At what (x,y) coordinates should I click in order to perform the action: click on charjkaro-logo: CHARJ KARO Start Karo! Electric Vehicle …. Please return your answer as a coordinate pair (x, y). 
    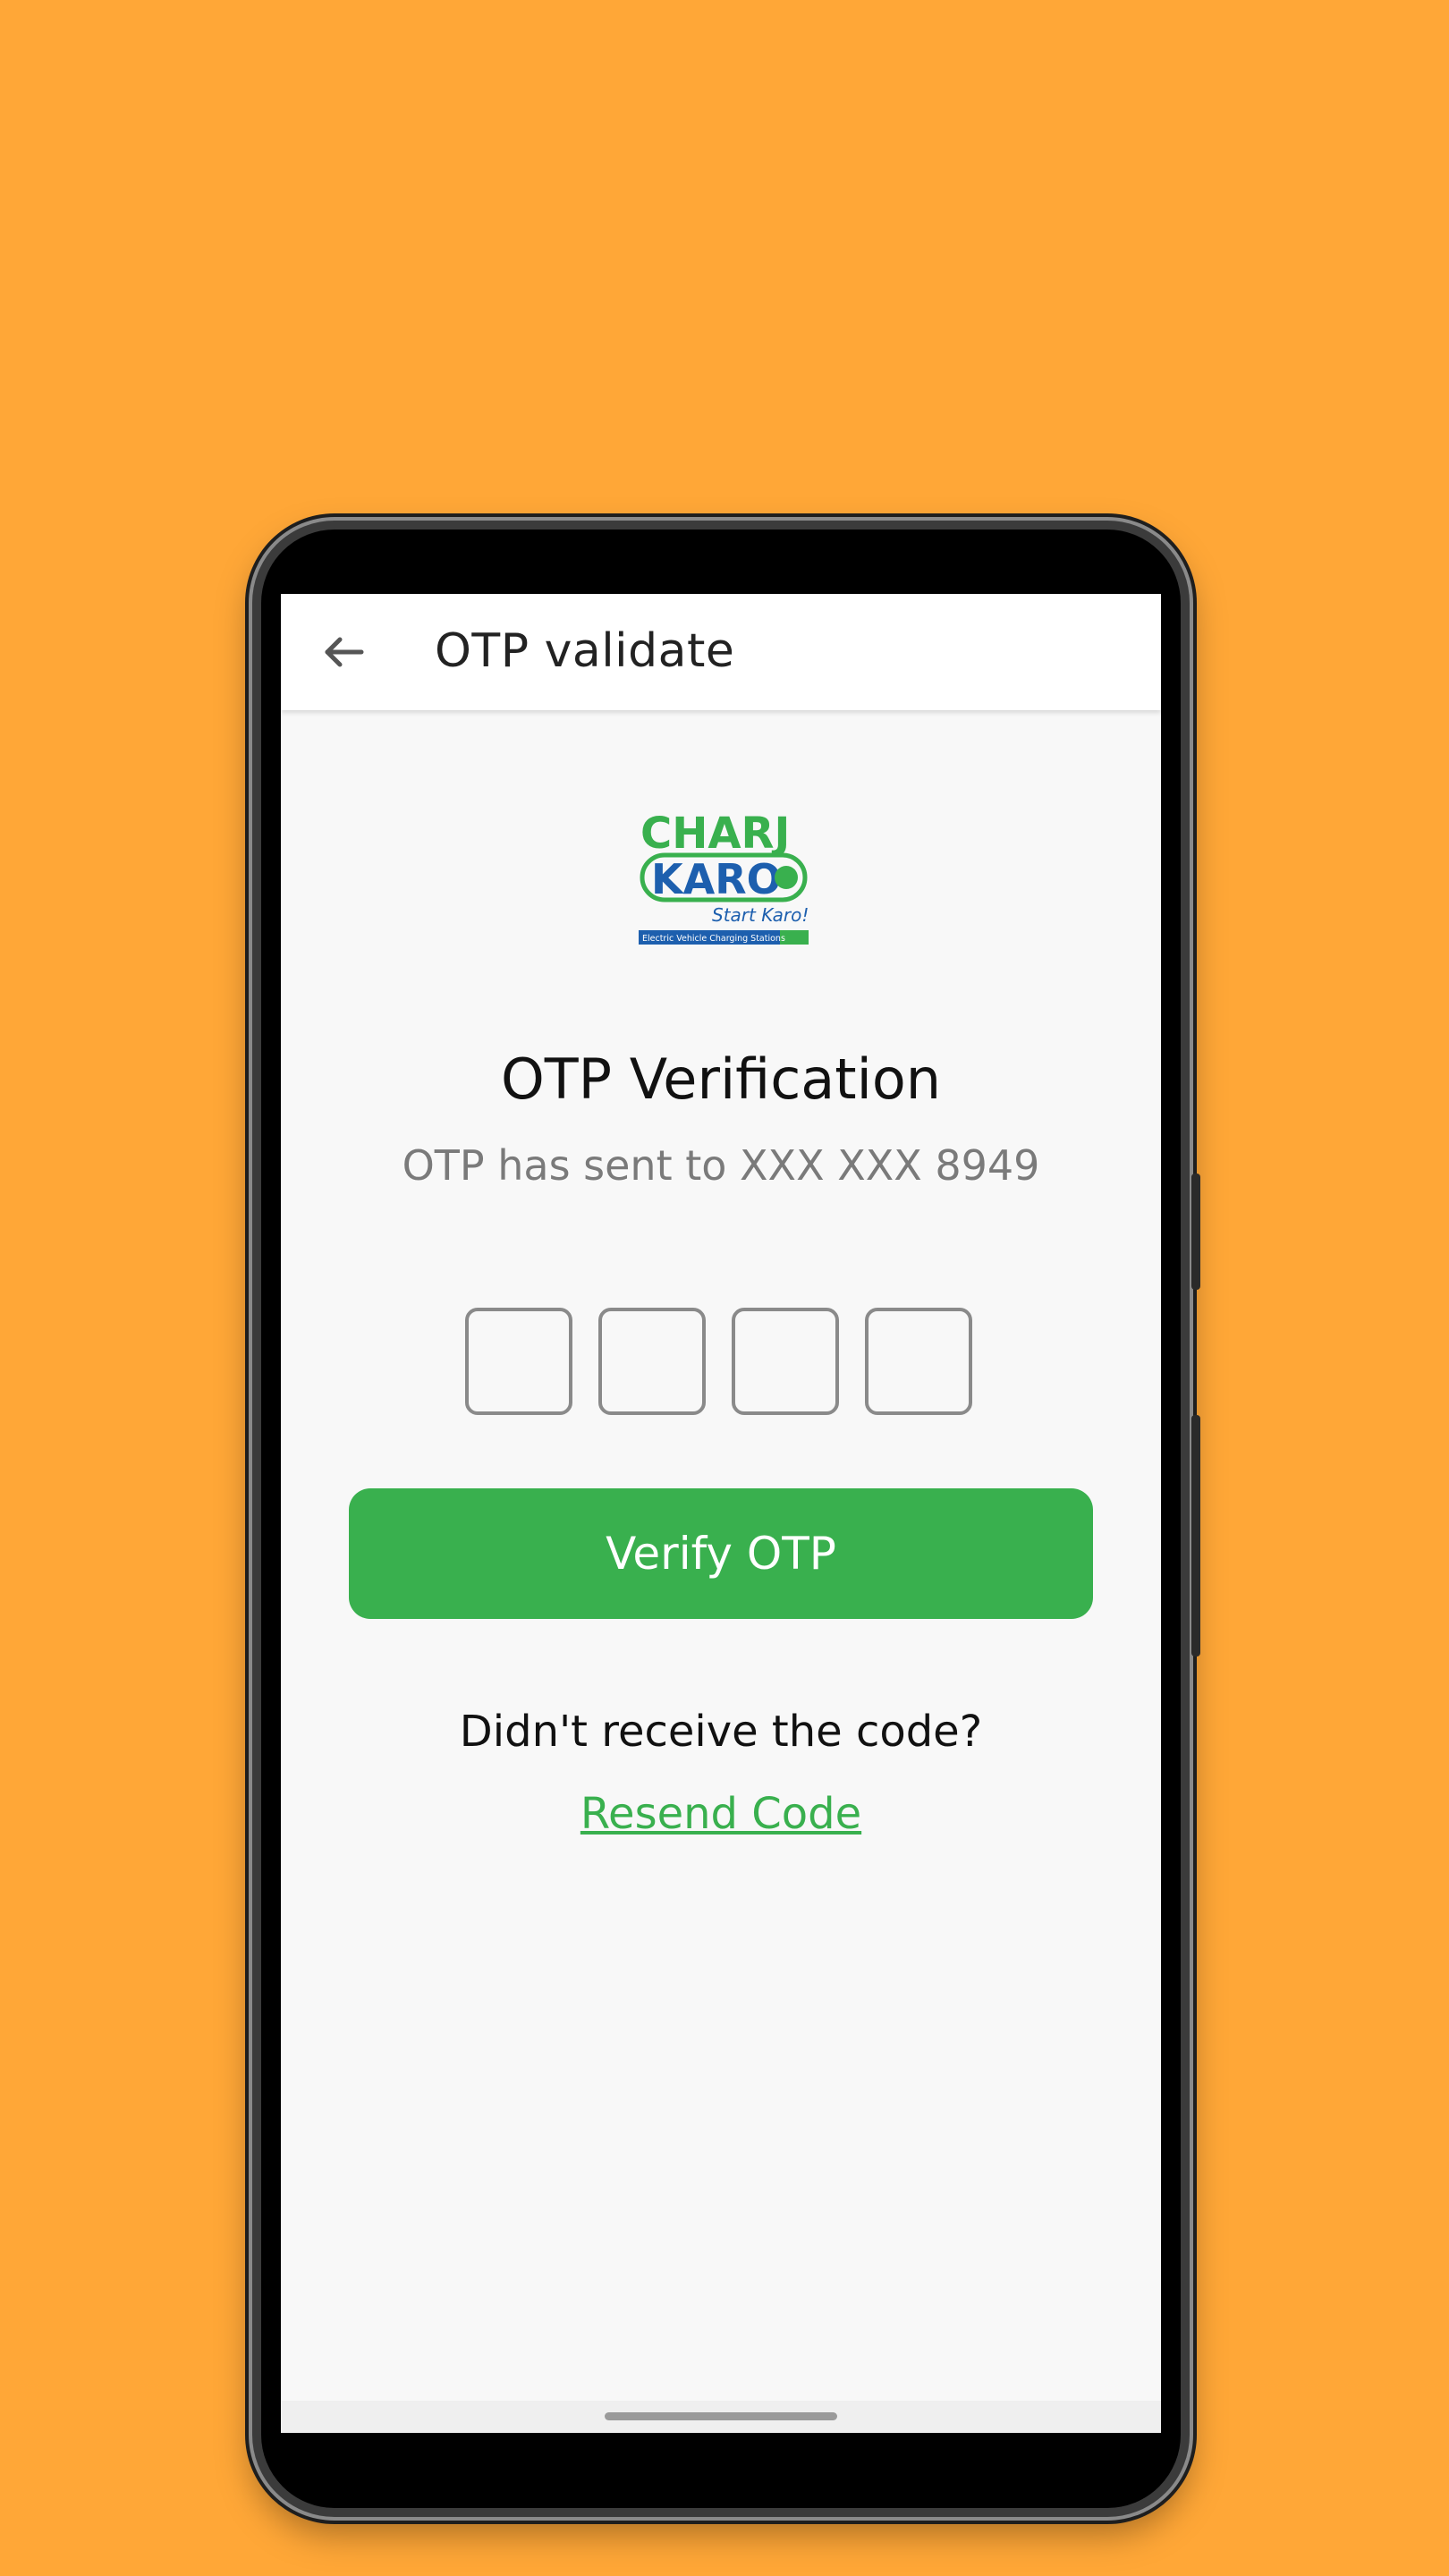
    Looking at the image, I should click on (724, 877).